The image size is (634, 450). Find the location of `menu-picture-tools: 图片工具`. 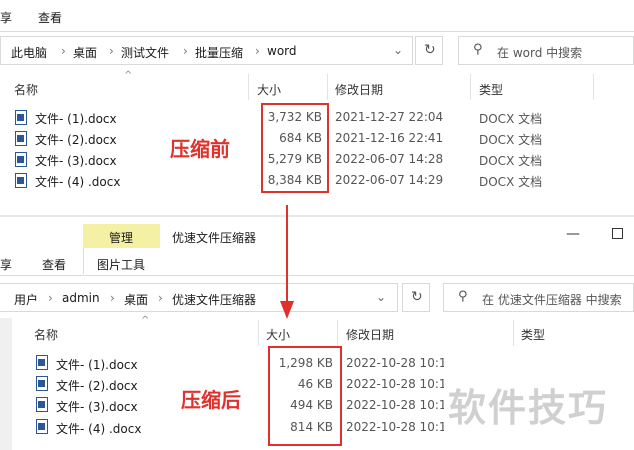

menu-picture-tools: 图片工具 is located at coordinates (121, 264).